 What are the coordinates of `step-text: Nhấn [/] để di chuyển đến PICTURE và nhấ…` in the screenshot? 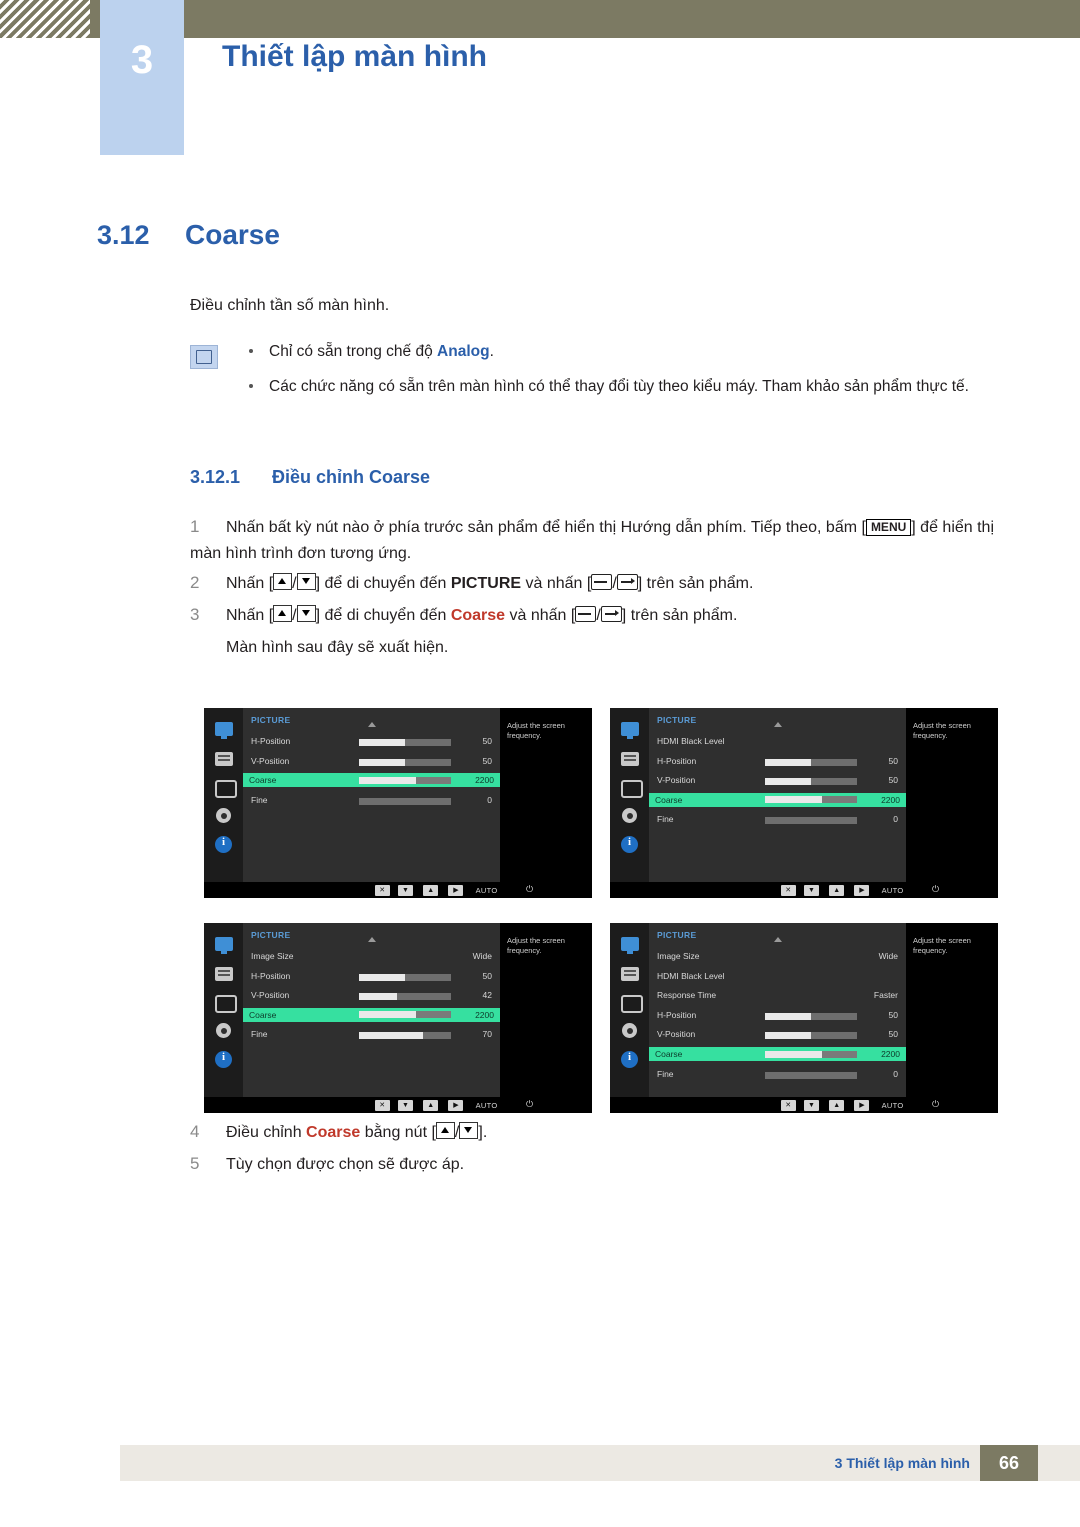 It's located at (490, 582).